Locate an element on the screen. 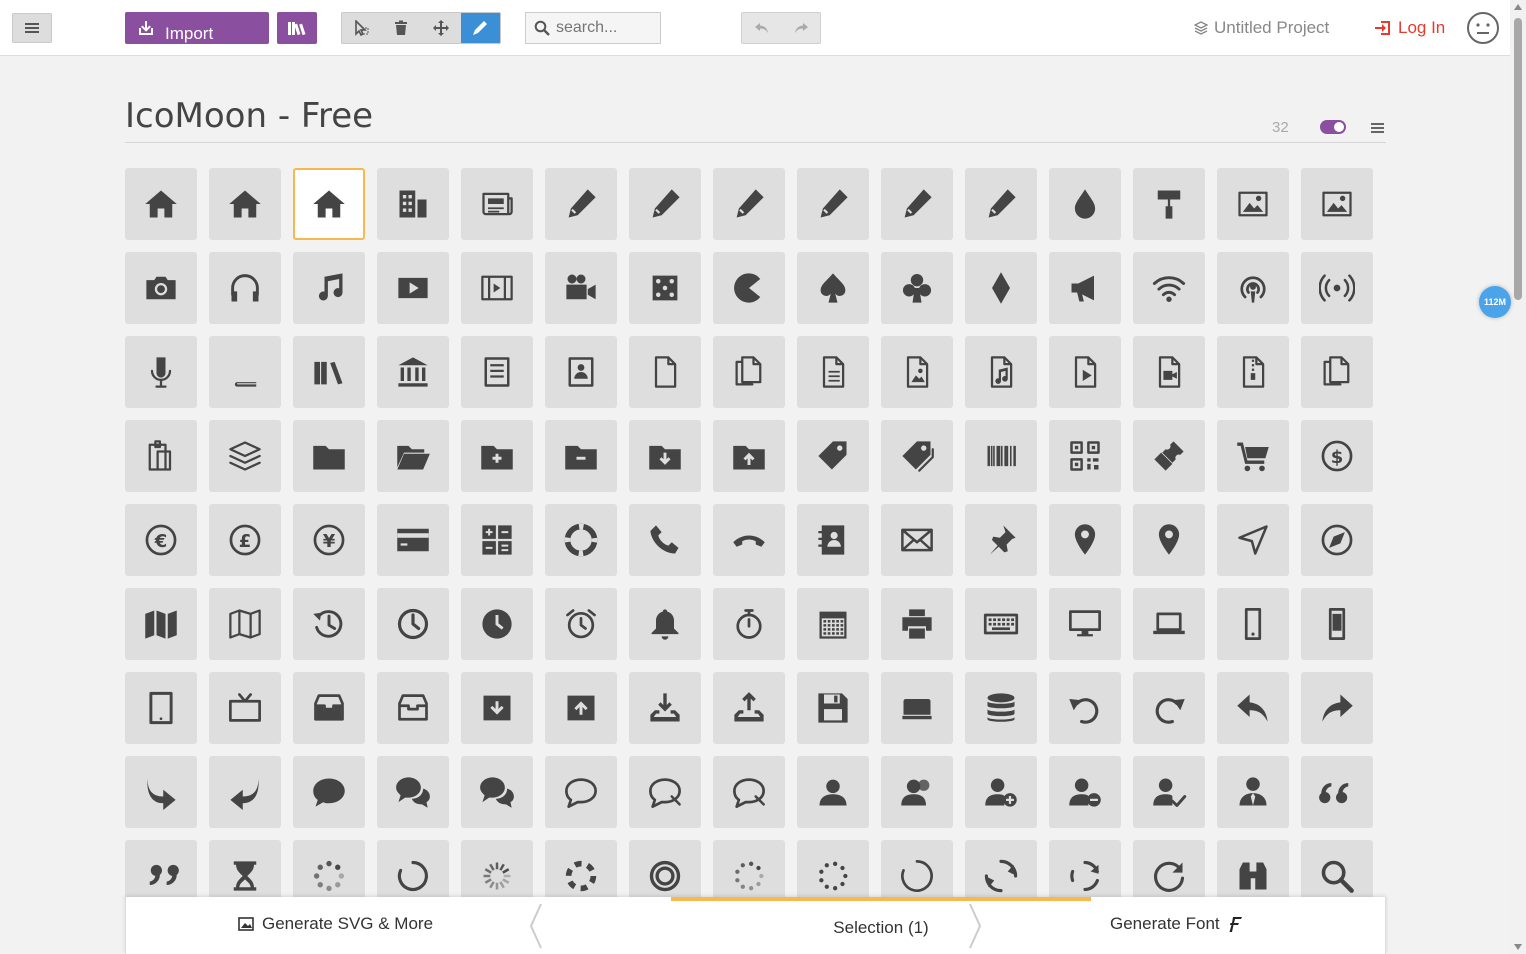 The width and height of the screenshot is (1526, 954). scroll-thumb is located at coordinates (1518, 159).